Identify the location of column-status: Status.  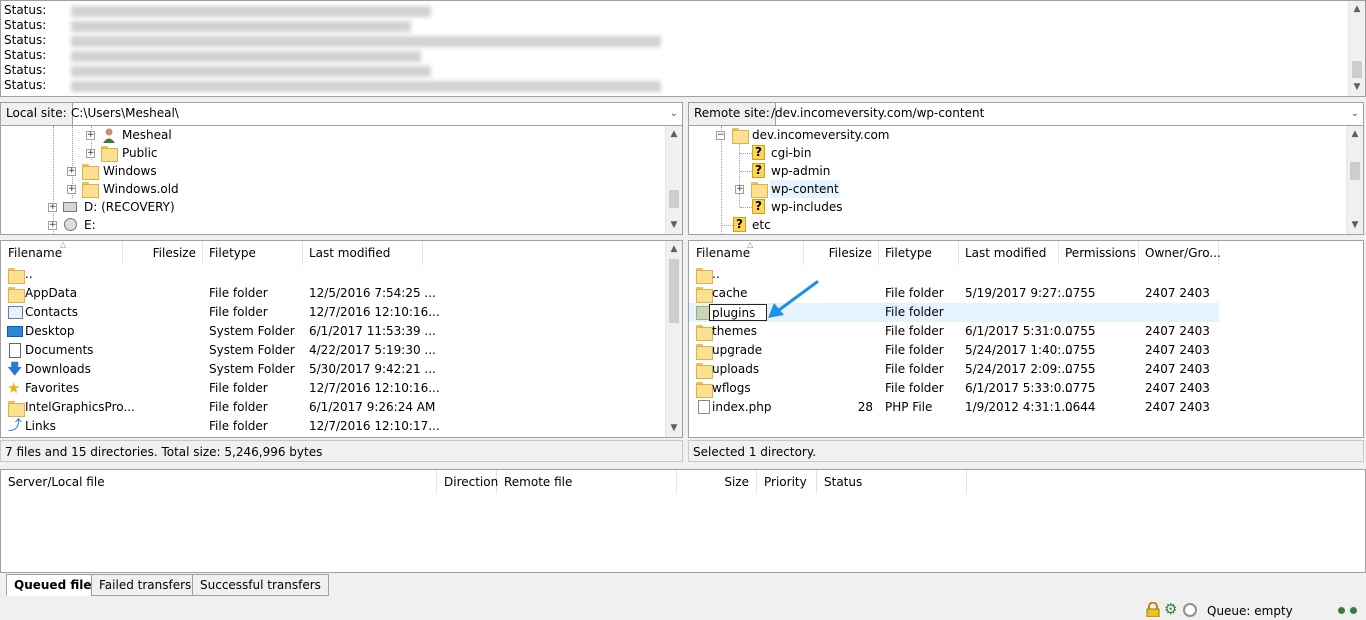
(892, 482).